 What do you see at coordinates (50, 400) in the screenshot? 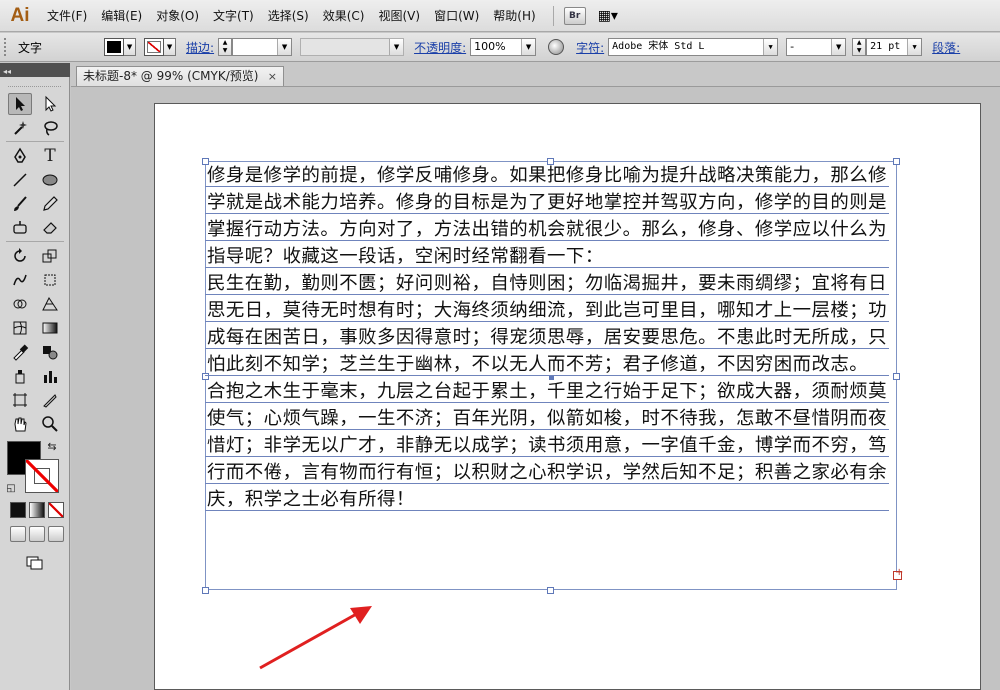
I see `slice-tool-icon` at bounding box center [50, 400].